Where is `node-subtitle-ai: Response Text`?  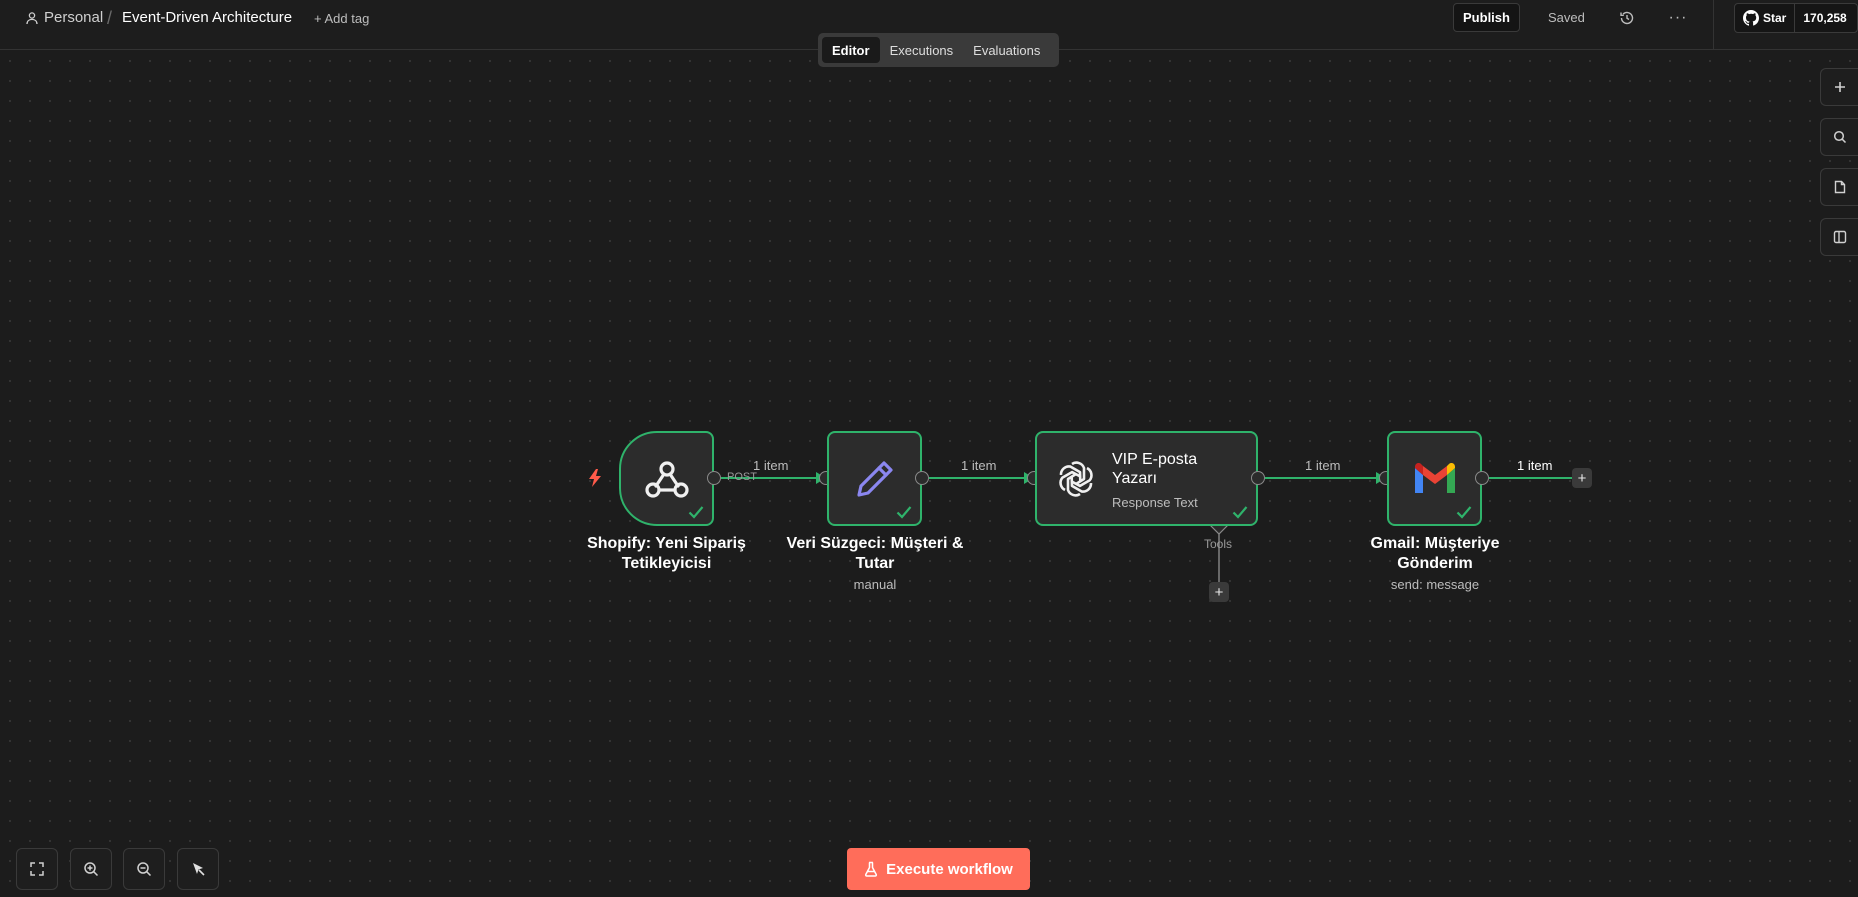
node-subtitle-ai: Response Text is located at coordinates (1155, 502).